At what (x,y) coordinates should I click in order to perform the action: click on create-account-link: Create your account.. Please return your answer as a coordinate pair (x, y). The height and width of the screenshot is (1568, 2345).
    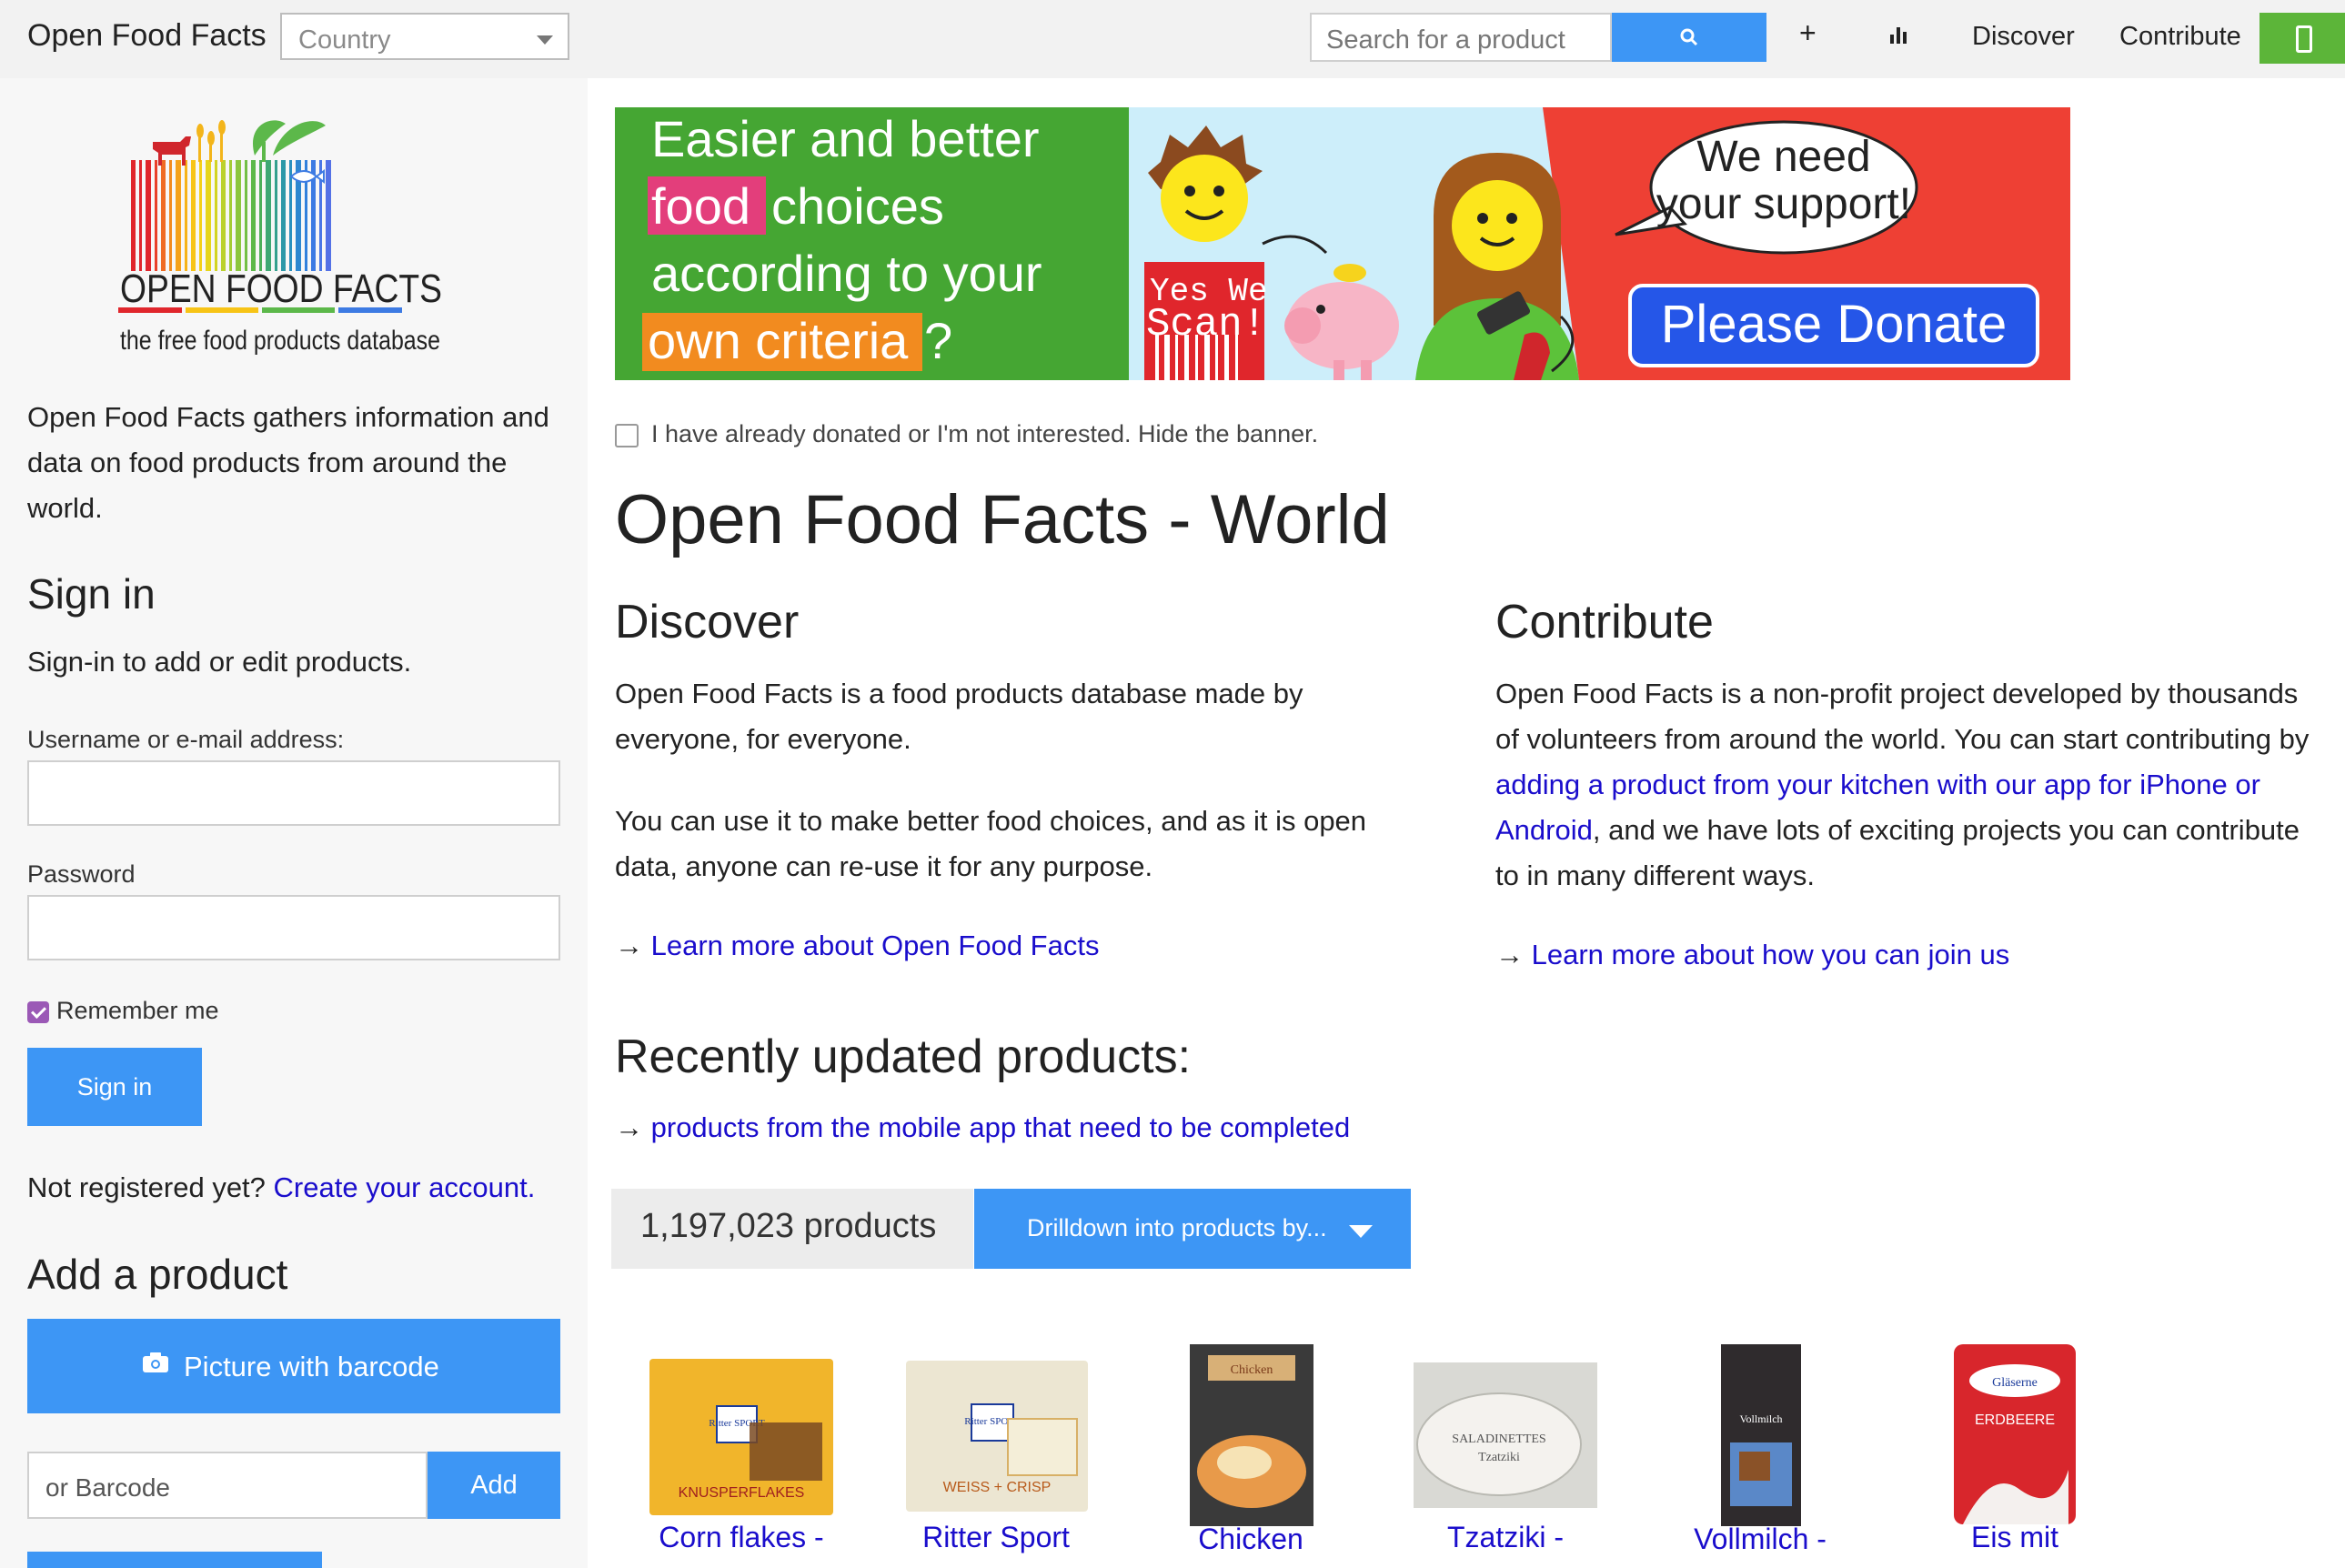
    Looking at the image, I should click on (405, 1187).